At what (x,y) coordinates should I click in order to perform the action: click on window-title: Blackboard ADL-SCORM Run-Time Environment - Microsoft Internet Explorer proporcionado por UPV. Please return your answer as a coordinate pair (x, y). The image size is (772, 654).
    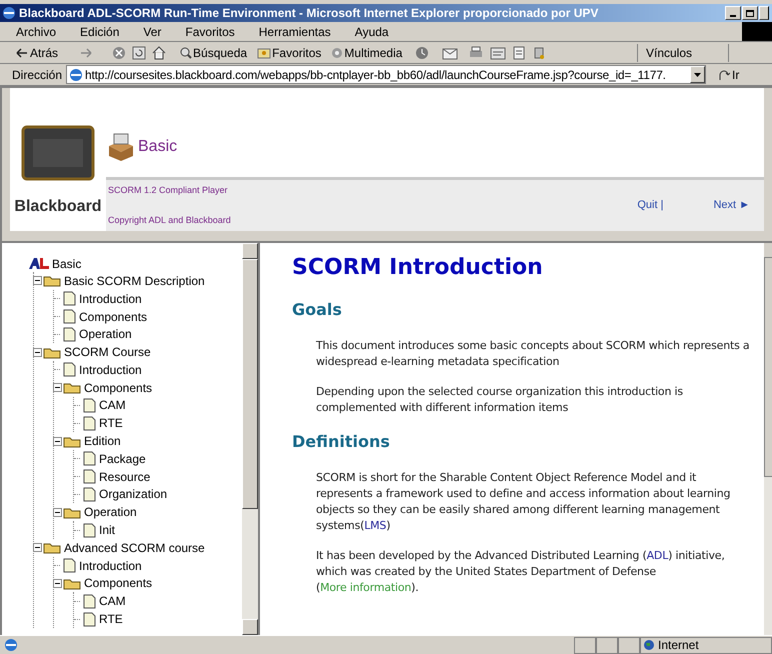
    Looking at the image, I should click on (309, 13).